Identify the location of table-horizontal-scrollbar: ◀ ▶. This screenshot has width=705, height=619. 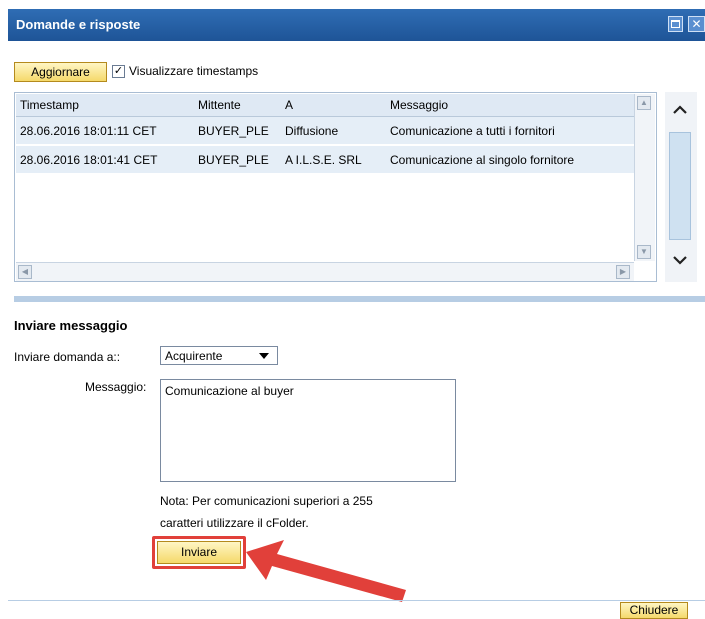
(325, 271).